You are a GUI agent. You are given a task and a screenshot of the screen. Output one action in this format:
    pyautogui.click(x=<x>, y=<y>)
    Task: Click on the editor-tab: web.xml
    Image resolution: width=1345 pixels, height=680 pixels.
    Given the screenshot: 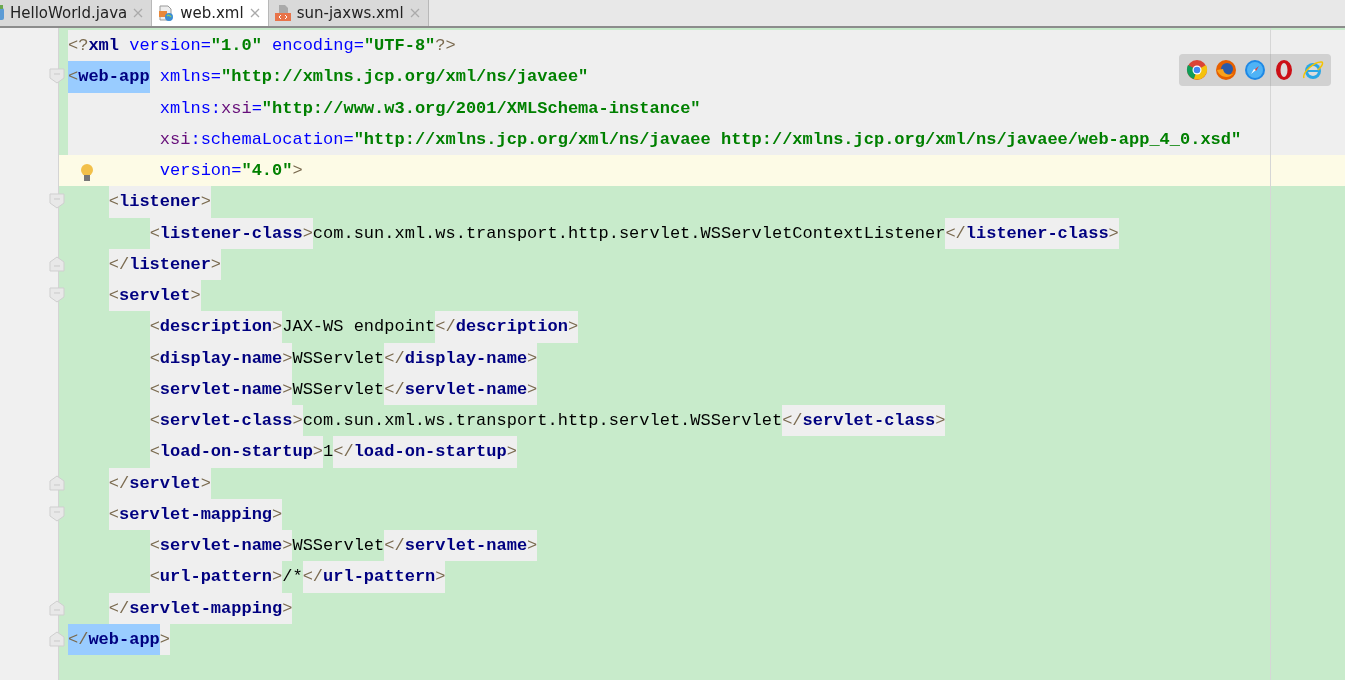 What is the action you would take?
    pyautogui.click(x=210, y=13)
    